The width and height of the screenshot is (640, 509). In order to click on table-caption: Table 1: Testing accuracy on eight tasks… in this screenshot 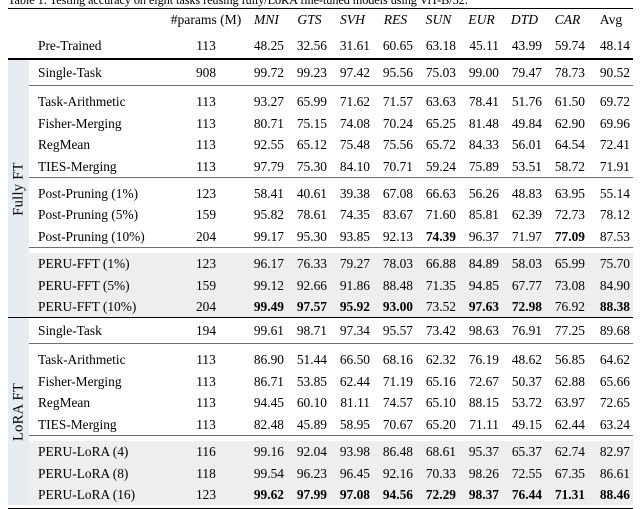, I will do `click(238, 3)`.